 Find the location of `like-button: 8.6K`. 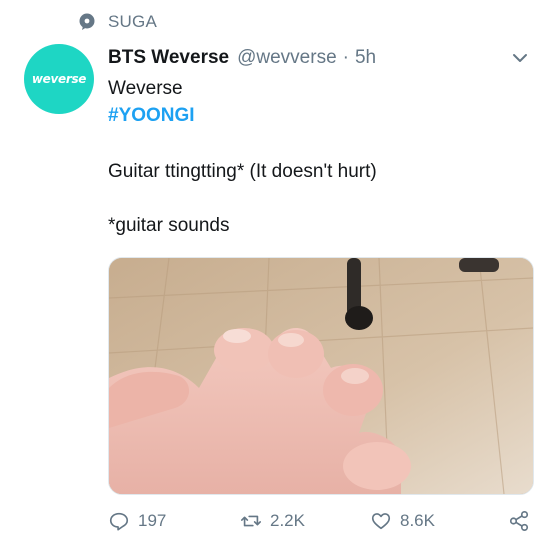

like-button: 8.6K is located at coordinates (402, 521).